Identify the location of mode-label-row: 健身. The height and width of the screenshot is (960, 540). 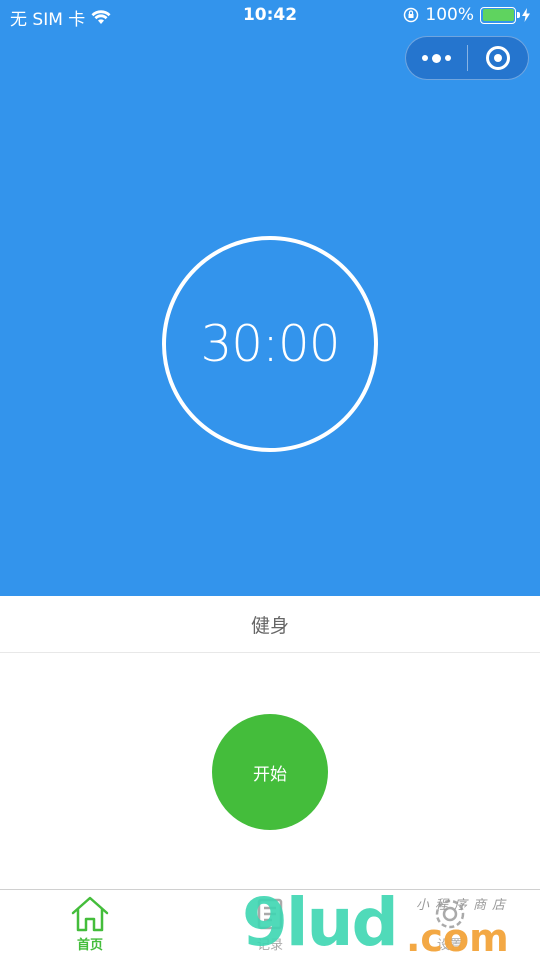
(270, 624).